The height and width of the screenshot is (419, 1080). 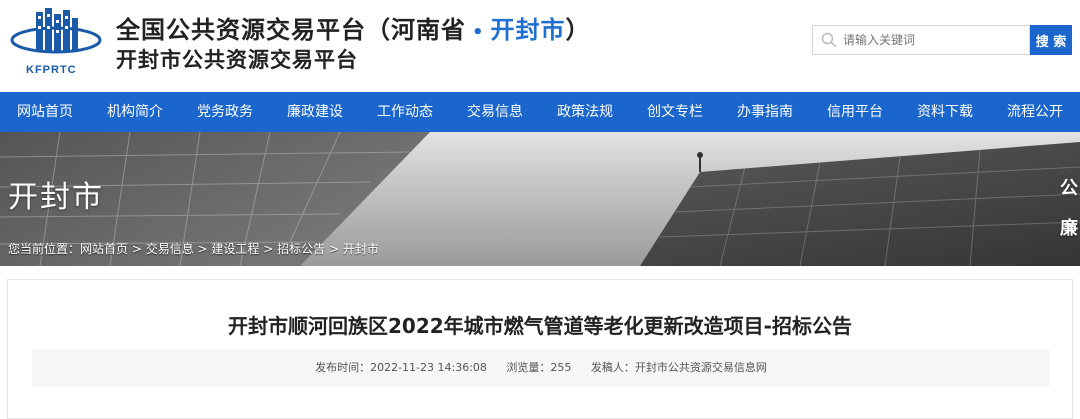 What do you see at coordinates (1051, 40) in the screenshot?
I see `search-button: 搜 索` at bounding box center [1051, 40].